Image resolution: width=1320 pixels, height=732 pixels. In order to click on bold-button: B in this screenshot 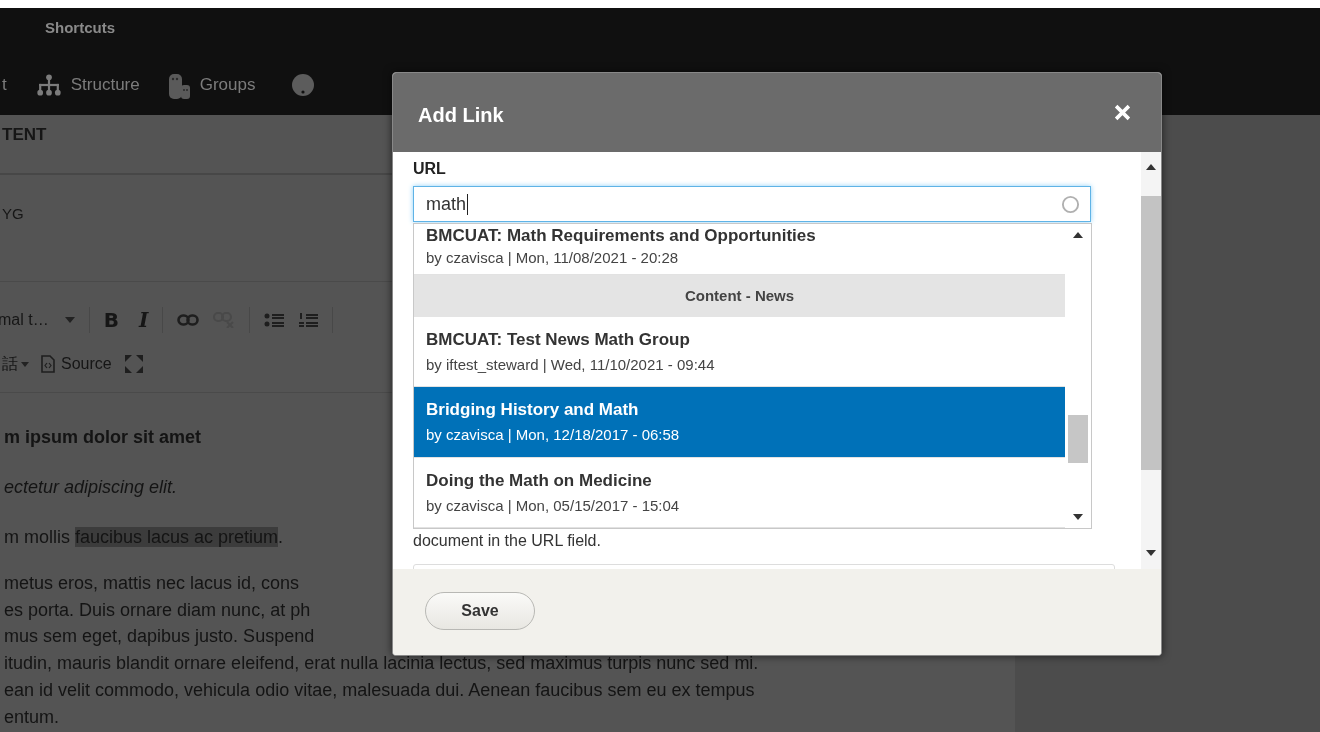, I will do `click(111, 320)`.